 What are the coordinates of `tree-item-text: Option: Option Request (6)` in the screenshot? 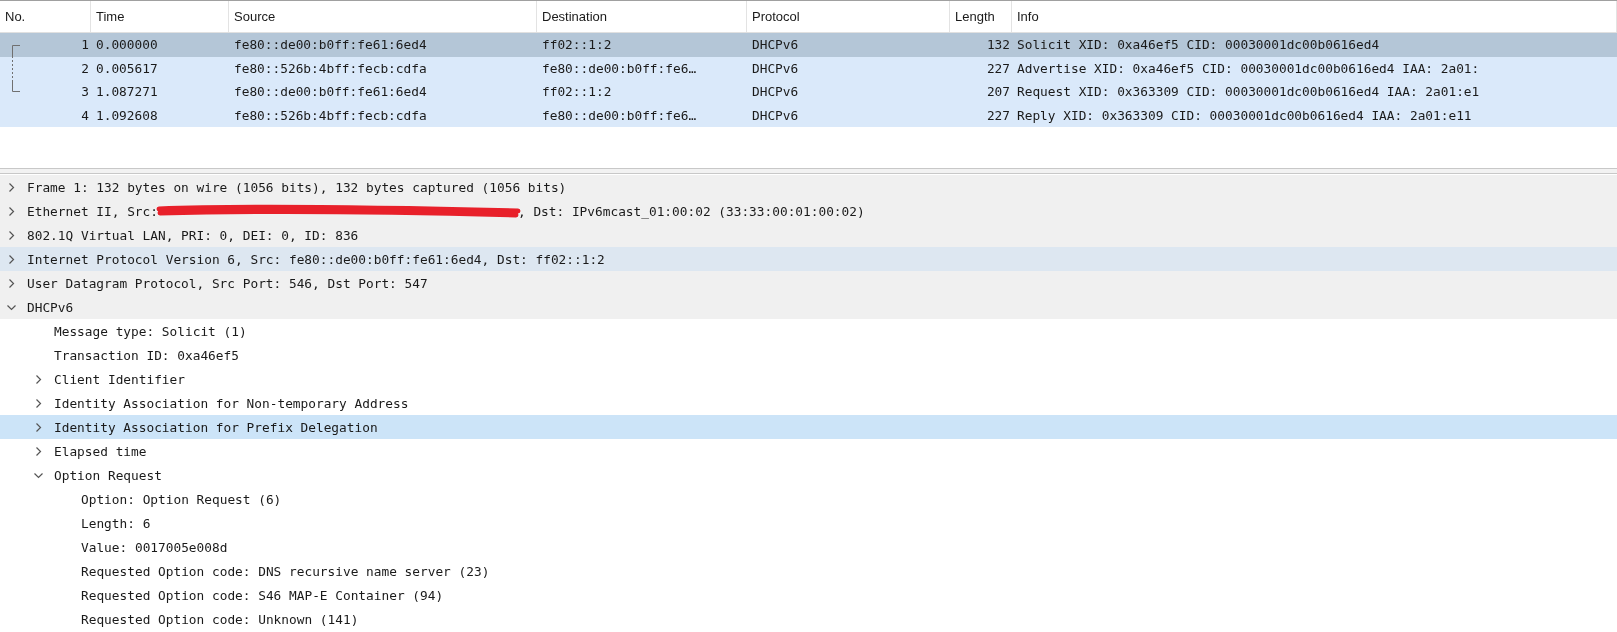 It's located at (181, 499).